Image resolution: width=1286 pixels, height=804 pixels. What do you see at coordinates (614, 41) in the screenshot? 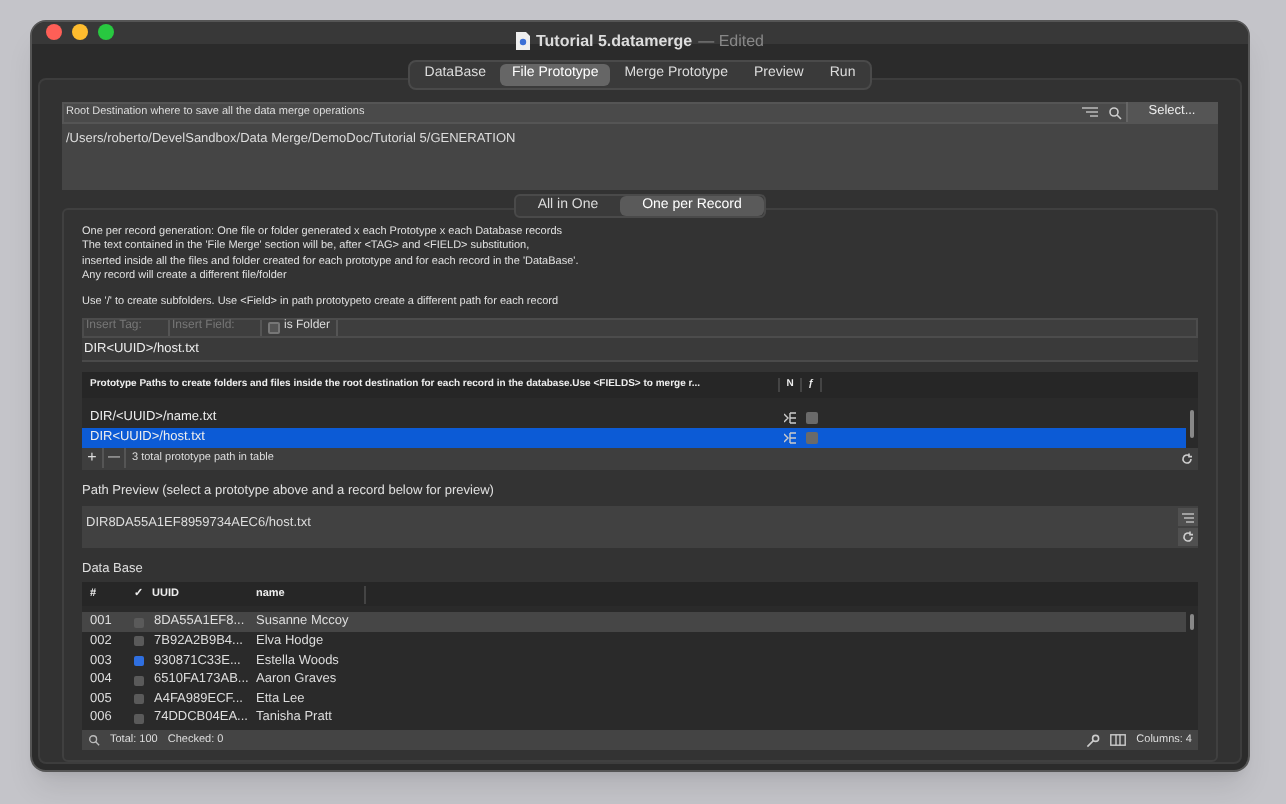
I see `window-title: Tutorial 5.datamerge` at bounding box center [614, 41].